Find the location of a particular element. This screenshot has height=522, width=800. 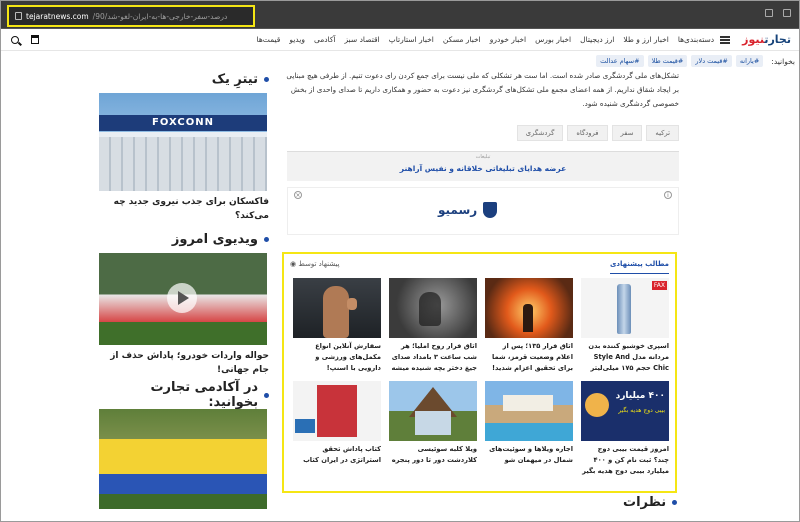

nav-item-fx-gold: اخبار ارز و طلا is located at coordinates (645, 39).